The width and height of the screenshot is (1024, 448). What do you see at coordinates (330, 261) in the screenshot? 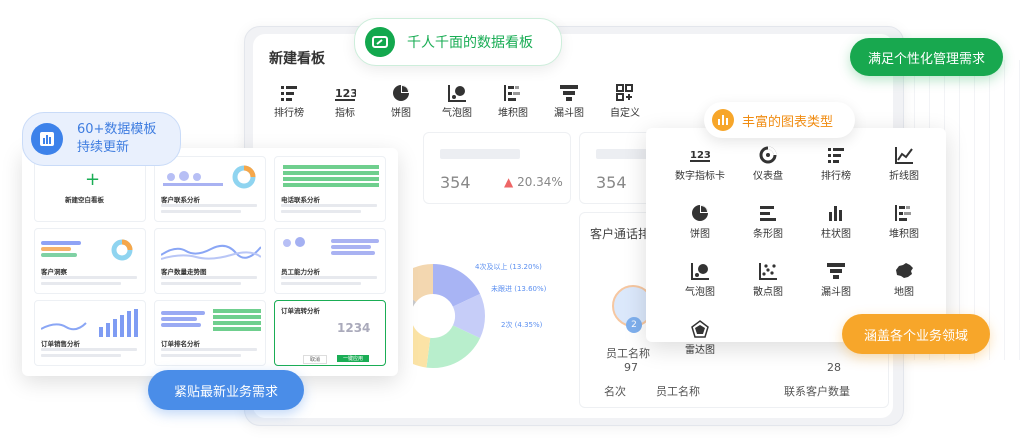
I see `template-card: 员工能力分析` at bounding box center [330, 261].